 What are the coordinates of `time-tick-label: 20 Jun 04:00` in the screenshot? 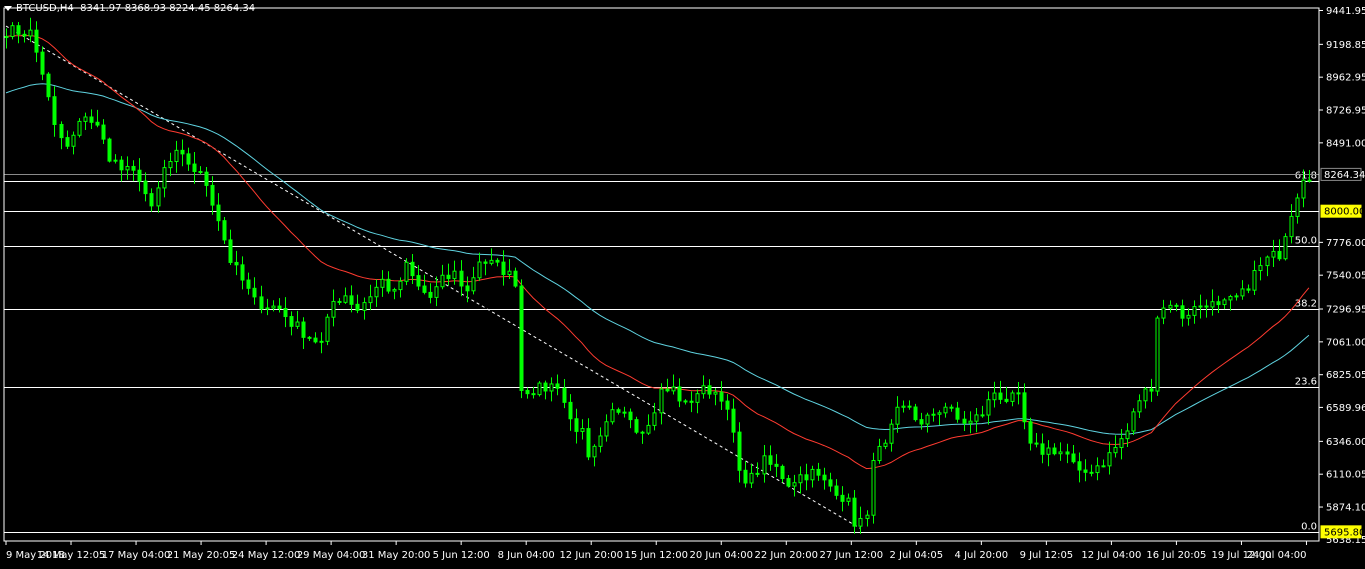 It's located at (721, 555).